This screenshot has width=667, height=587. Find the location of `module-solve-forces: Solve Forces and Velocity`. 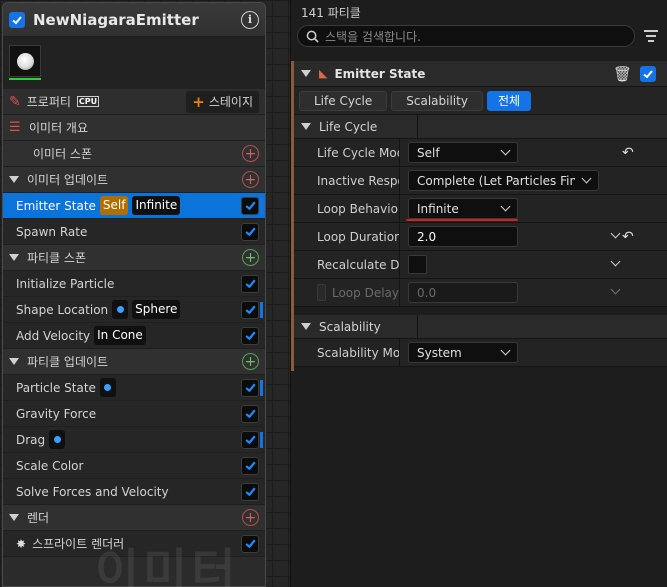

module-solve-forces: Solve Forces and Velocity is located at coordinates (134, 492).